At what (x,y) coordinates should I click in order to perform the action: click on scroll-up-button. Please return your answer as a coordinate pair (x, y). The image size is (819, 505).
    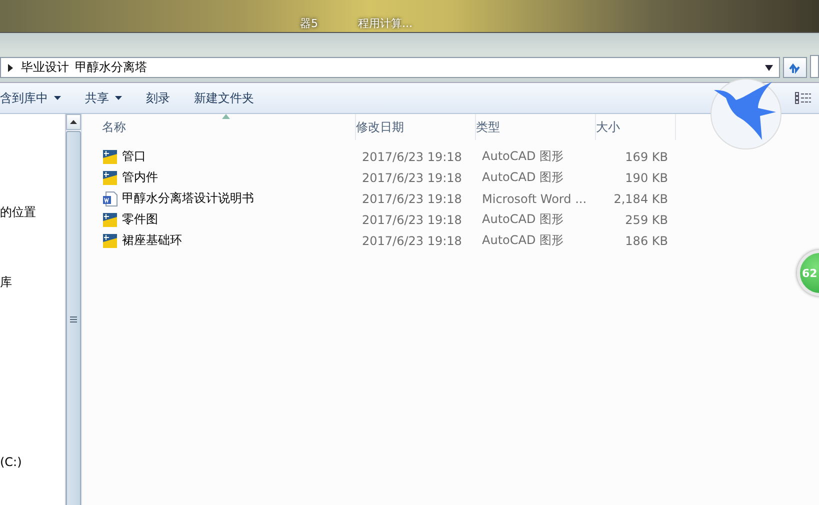
    Looking at the image, I should click on (73, 122).